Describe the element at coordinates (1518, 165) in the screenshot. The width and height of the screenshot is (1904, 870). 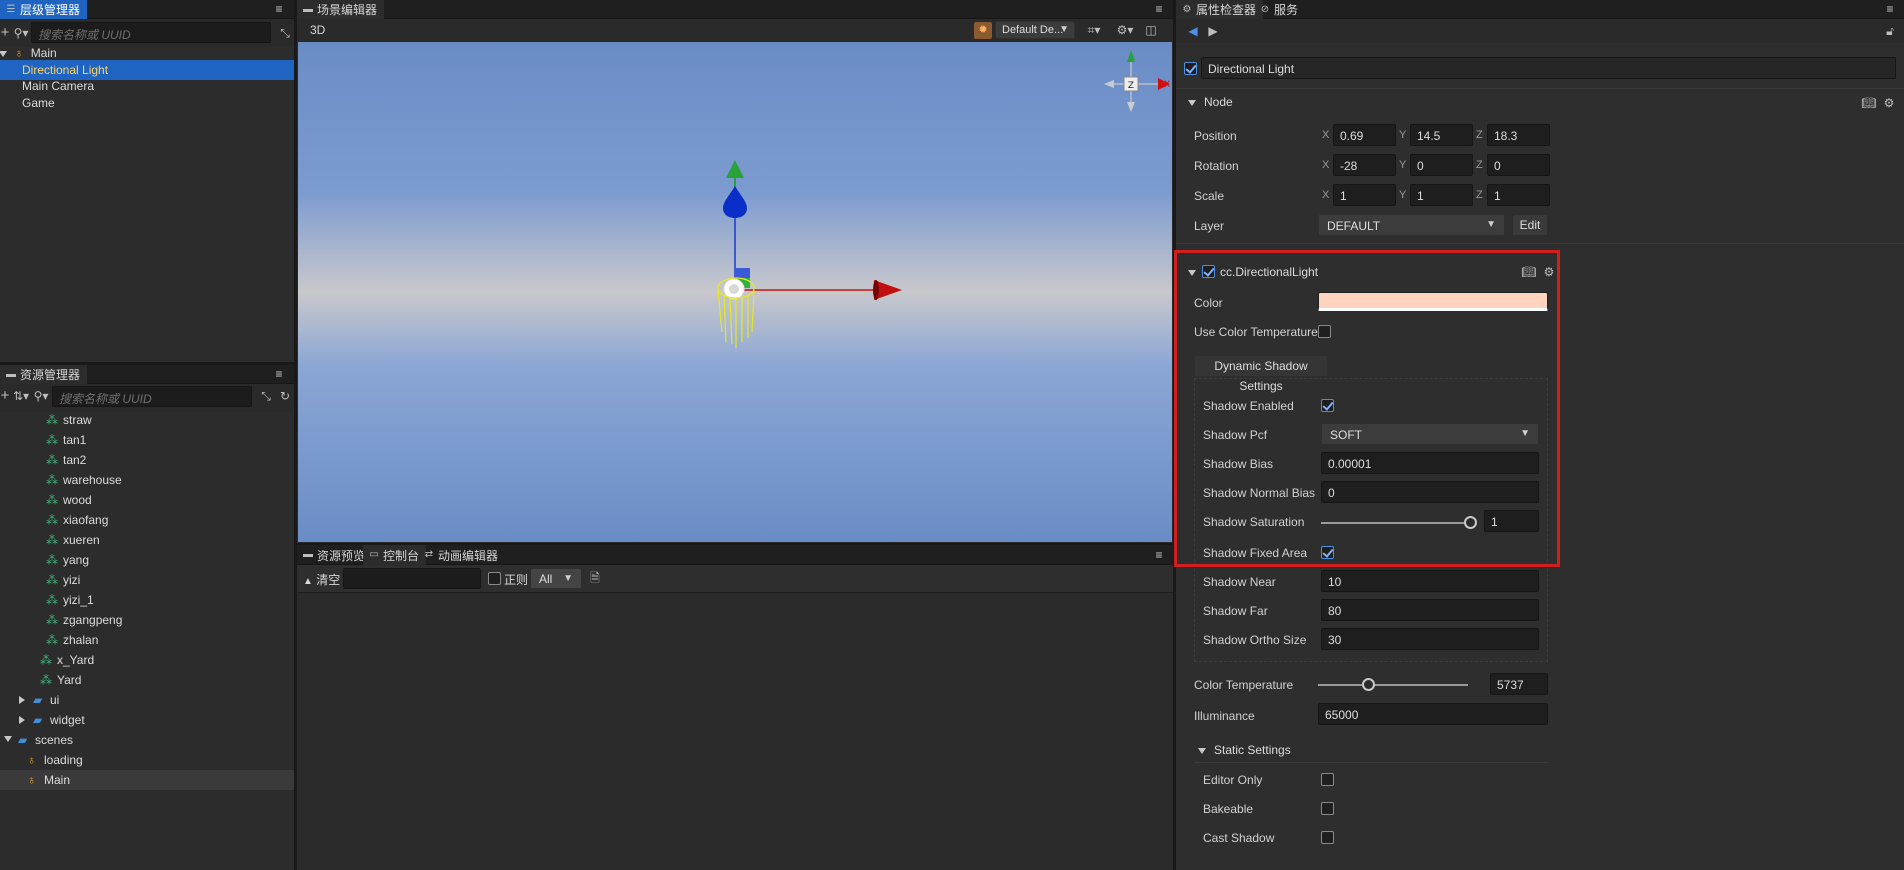
I see `rotation-z-input: 0` at that location.